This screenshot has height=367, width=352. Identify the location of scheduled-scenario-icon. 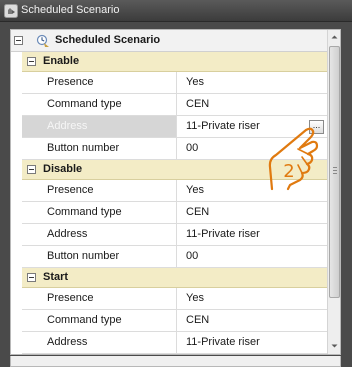
(42, 40).